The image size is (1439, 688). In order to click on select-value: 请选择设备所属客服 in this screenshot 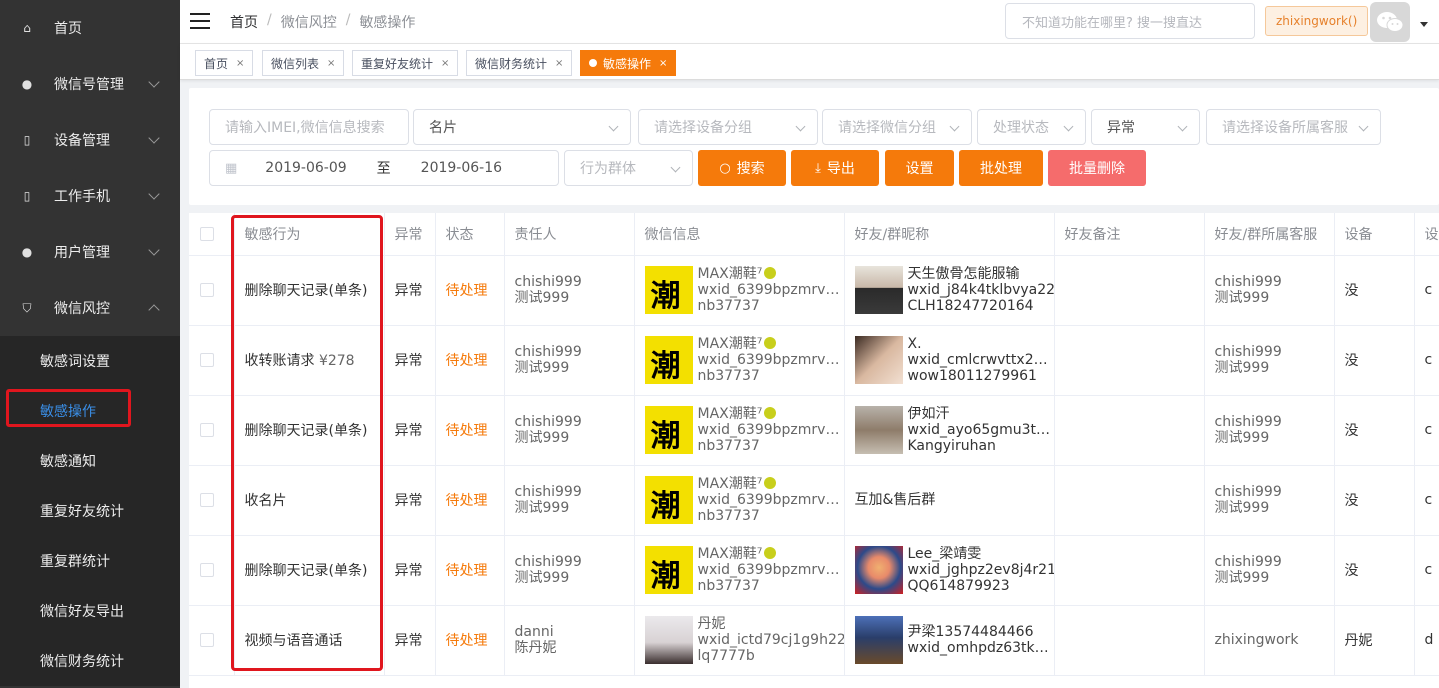, I will do `click(1285, 128)`.